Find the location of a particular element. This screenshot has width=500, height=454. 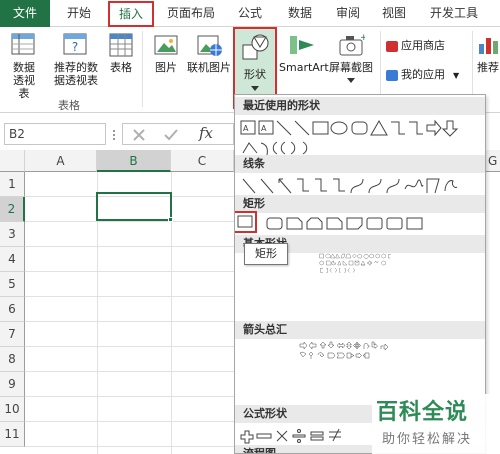

select-all-corner is located at coordinates (12, 161).